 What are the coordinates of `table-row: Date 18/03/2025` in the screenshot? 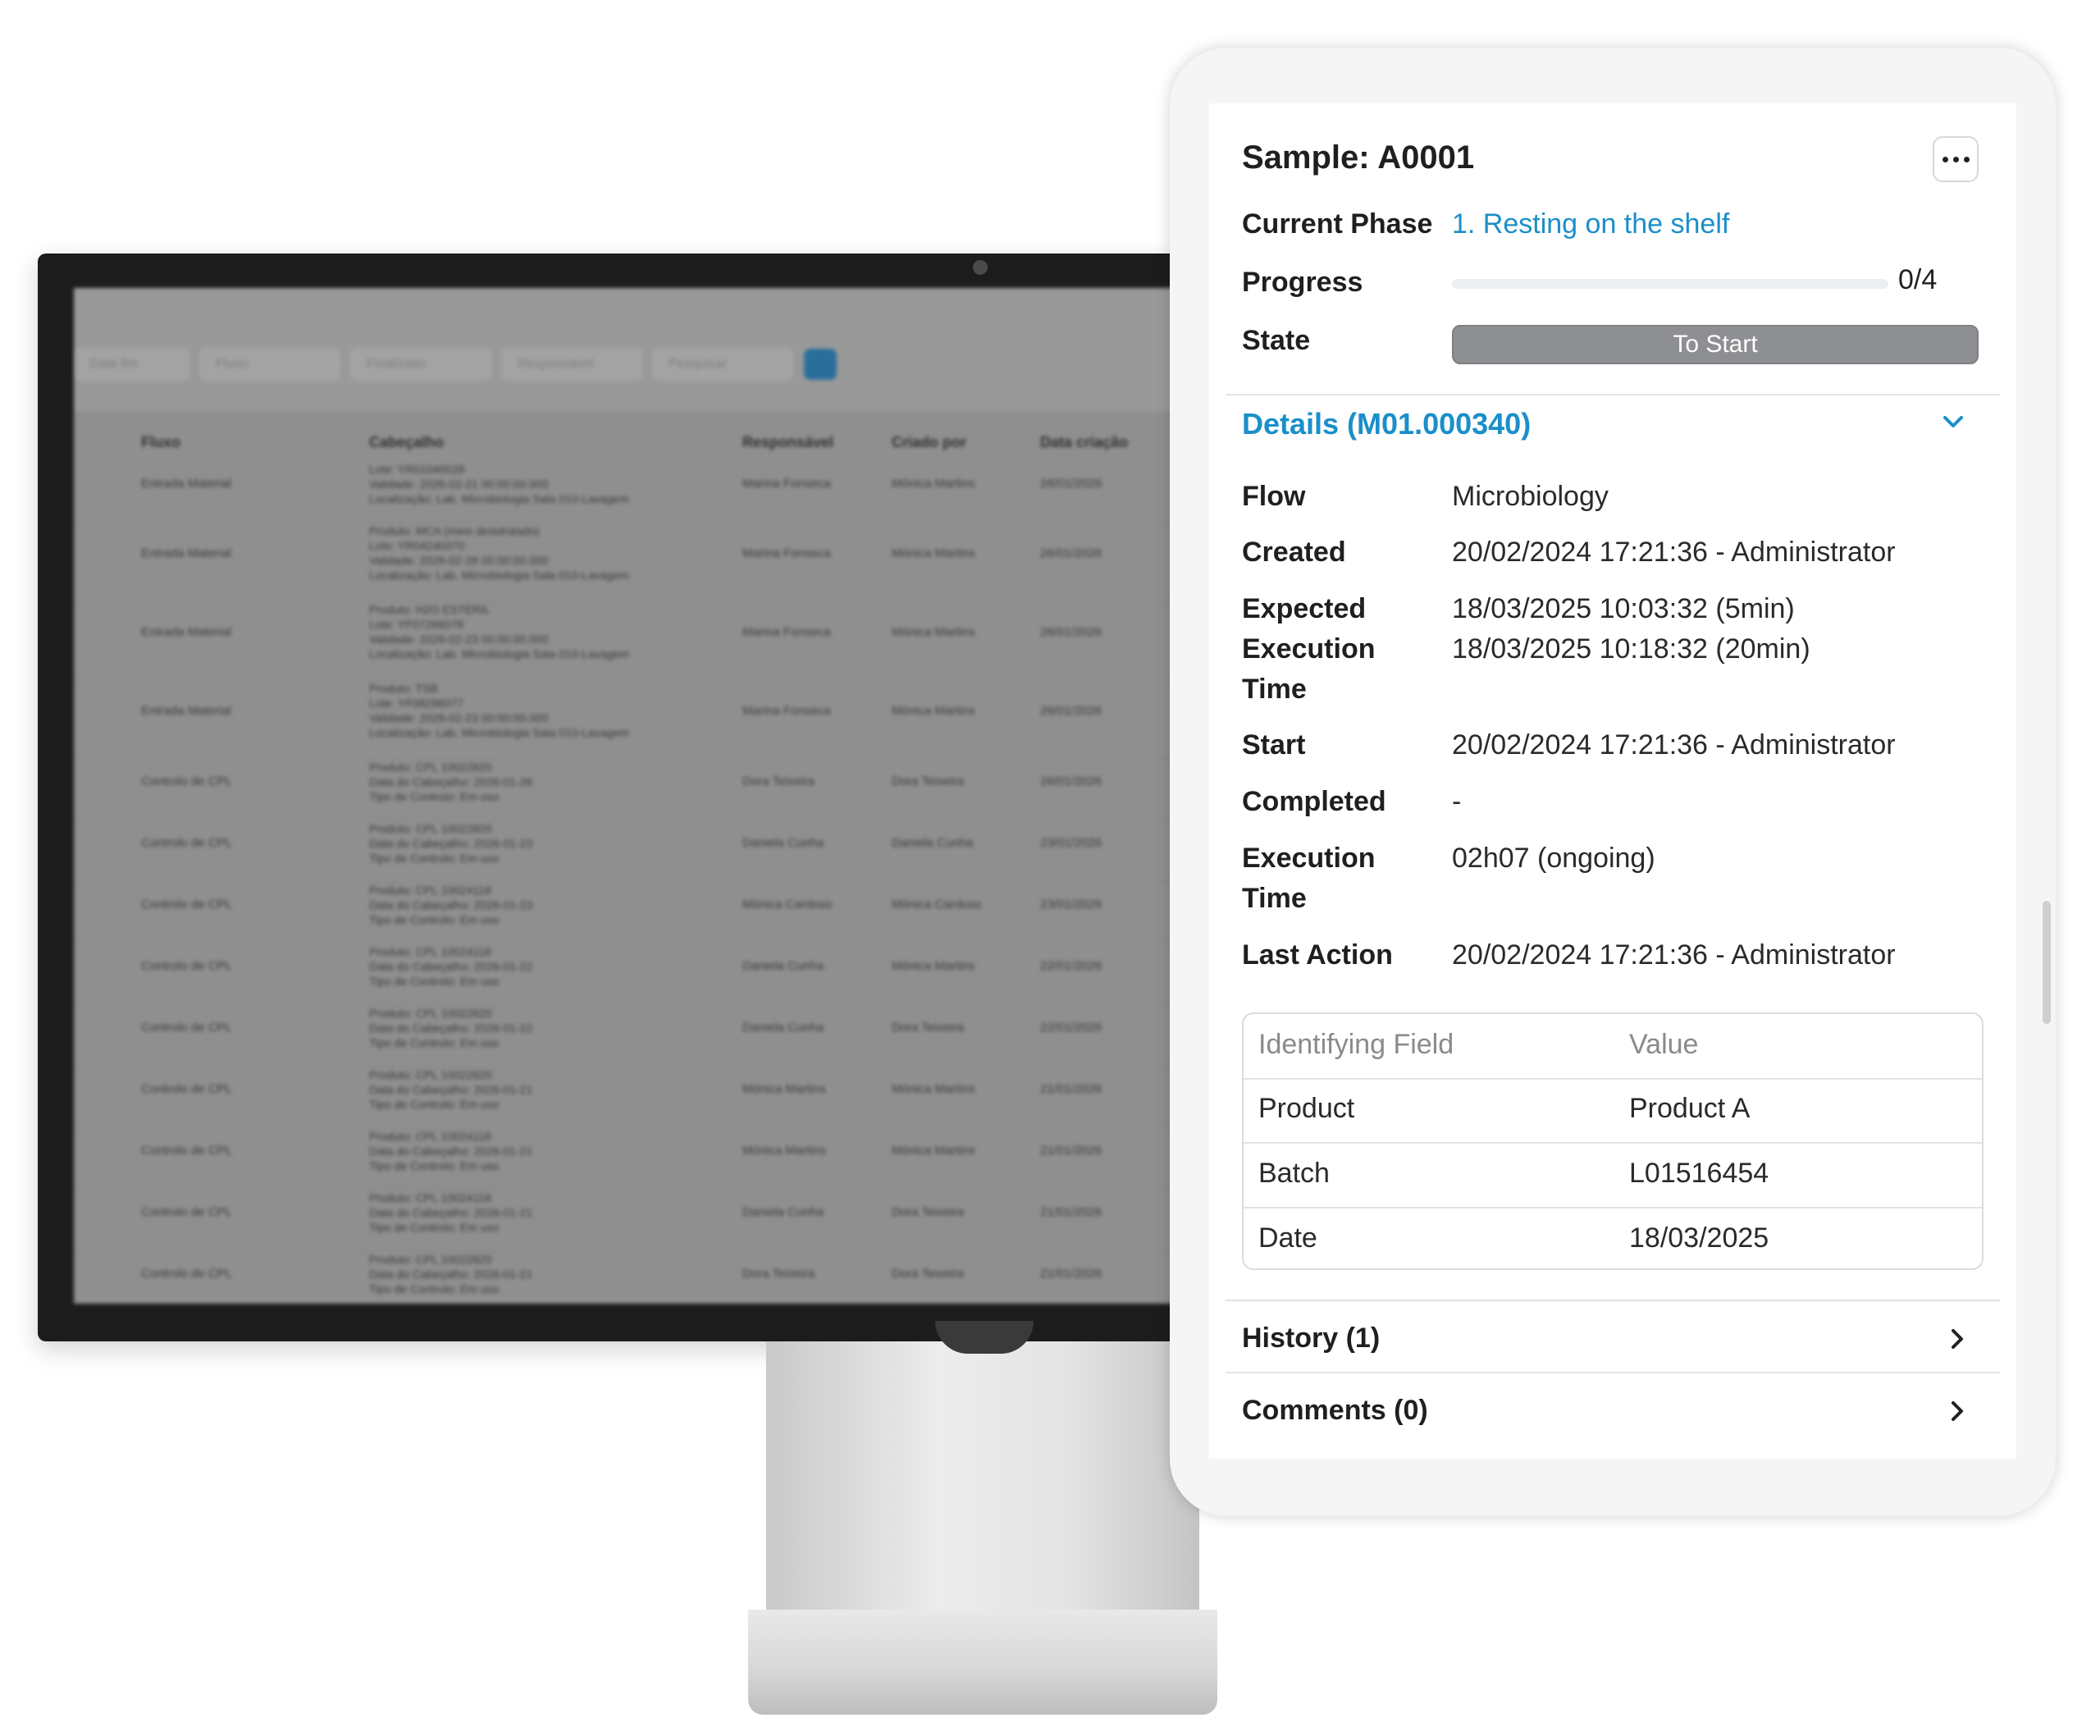 It's located at (1613, 1238).